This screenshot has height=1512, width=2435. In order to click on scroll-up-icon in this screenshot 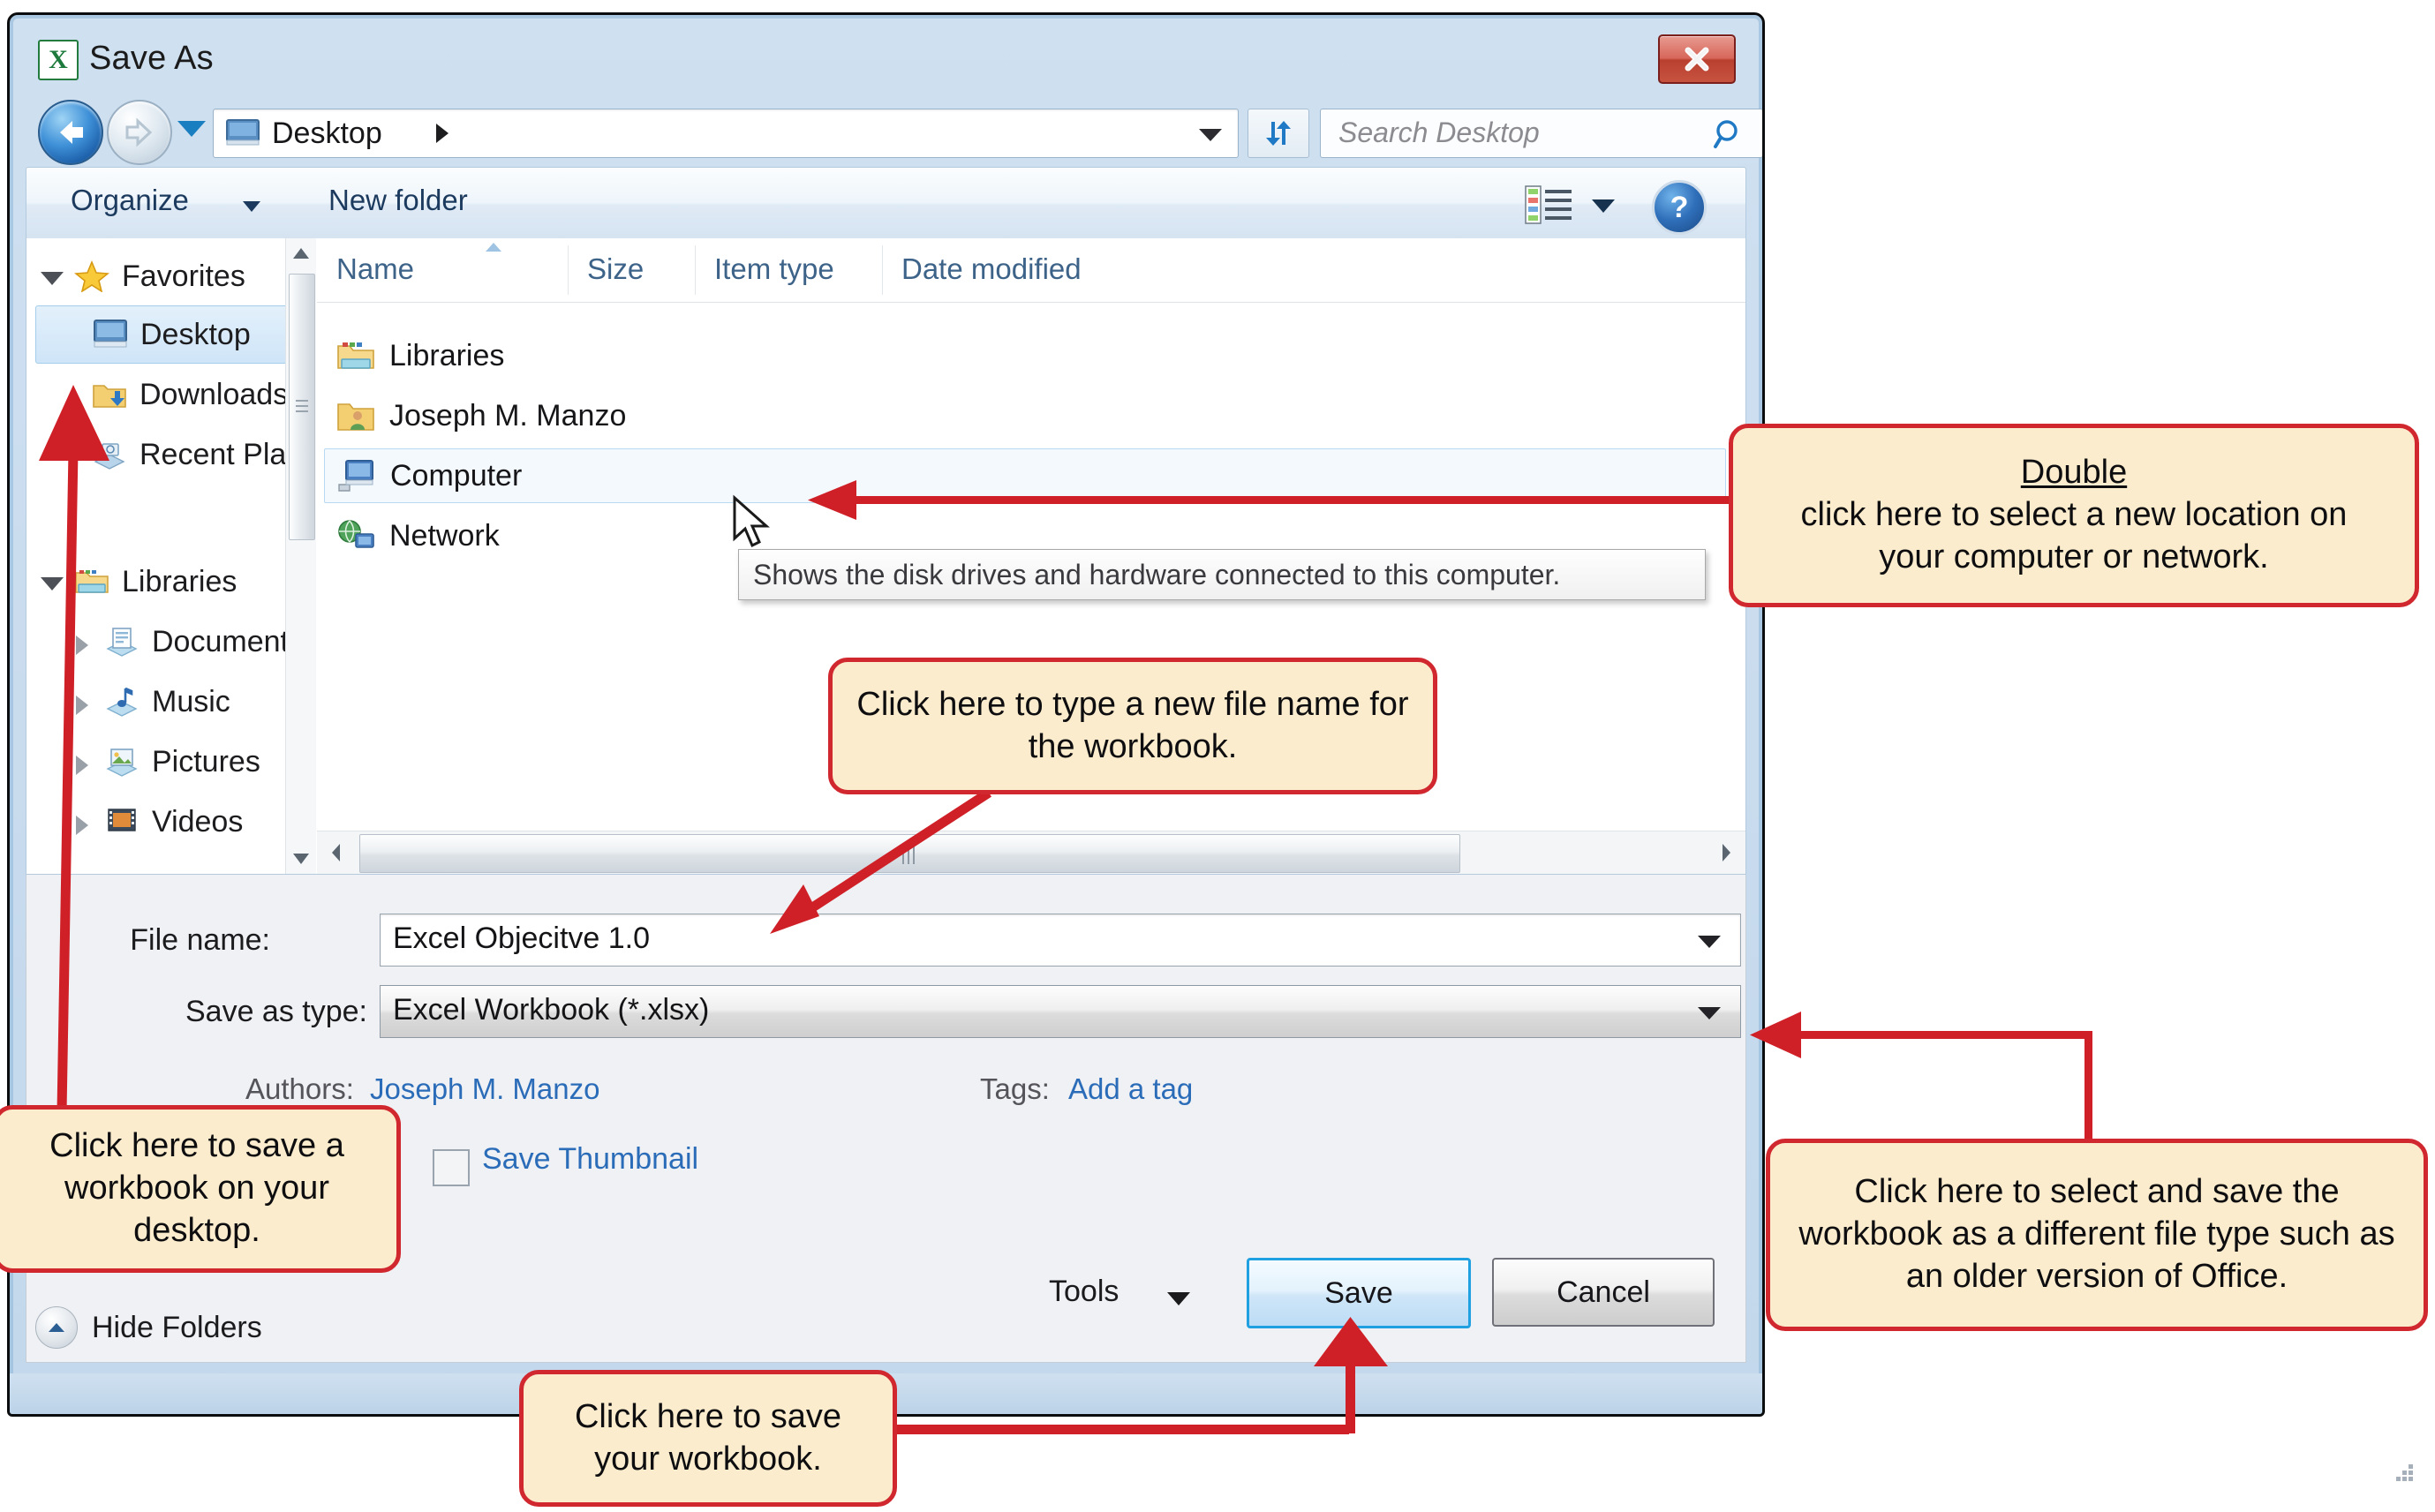, I will do `click(301, 253)`.